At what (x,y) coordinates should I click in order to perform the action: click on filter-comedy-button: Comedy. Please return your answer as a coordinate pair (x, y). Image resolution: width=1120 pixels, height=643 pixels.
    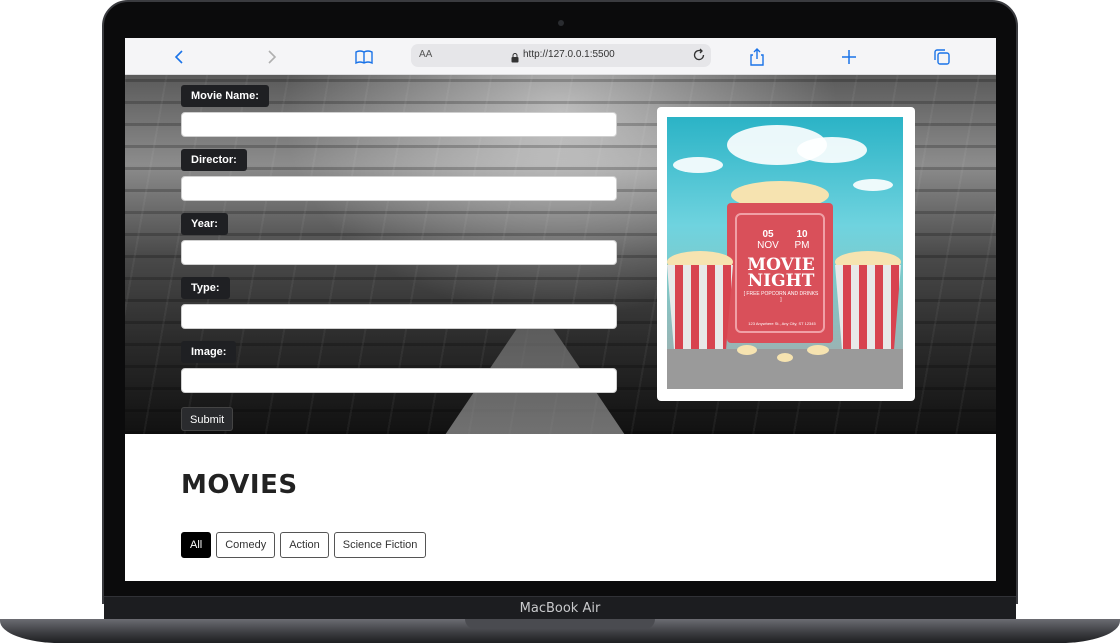
    Looking at the image, I should click on (246, 545).